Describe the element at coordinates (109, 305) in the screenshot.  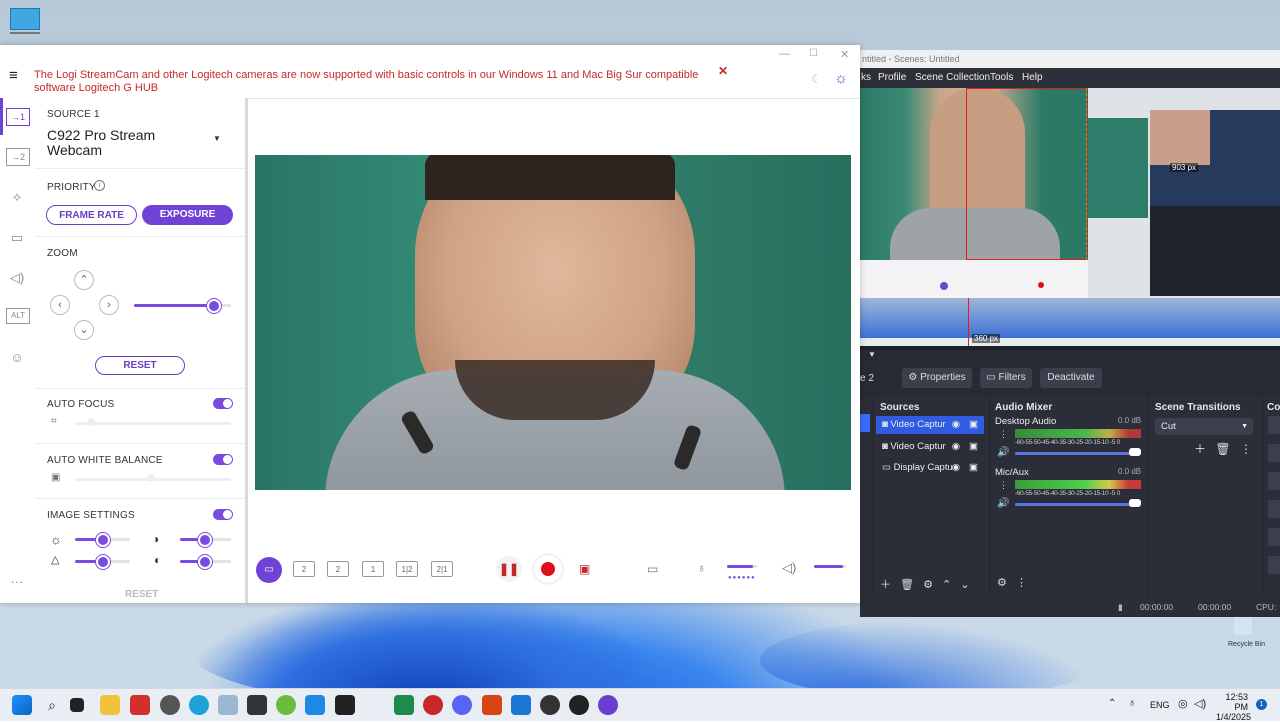
I see `pan-right-icon: ›` at that location.